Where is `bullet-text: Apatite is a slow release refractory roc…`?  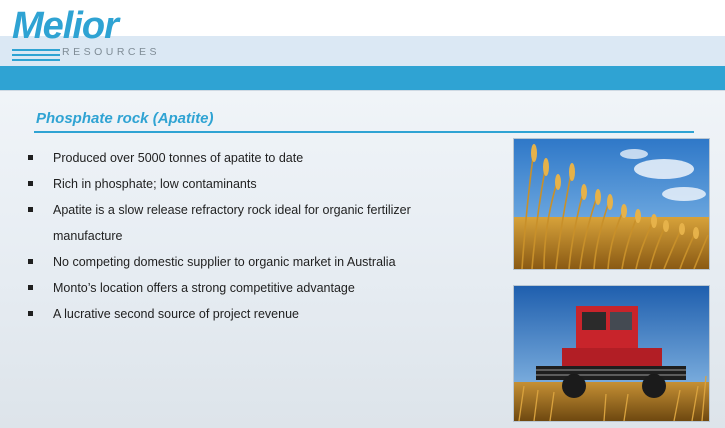 bullet-text: Apatite is a slow release refractory roc… is located at coordinates (232, 223).